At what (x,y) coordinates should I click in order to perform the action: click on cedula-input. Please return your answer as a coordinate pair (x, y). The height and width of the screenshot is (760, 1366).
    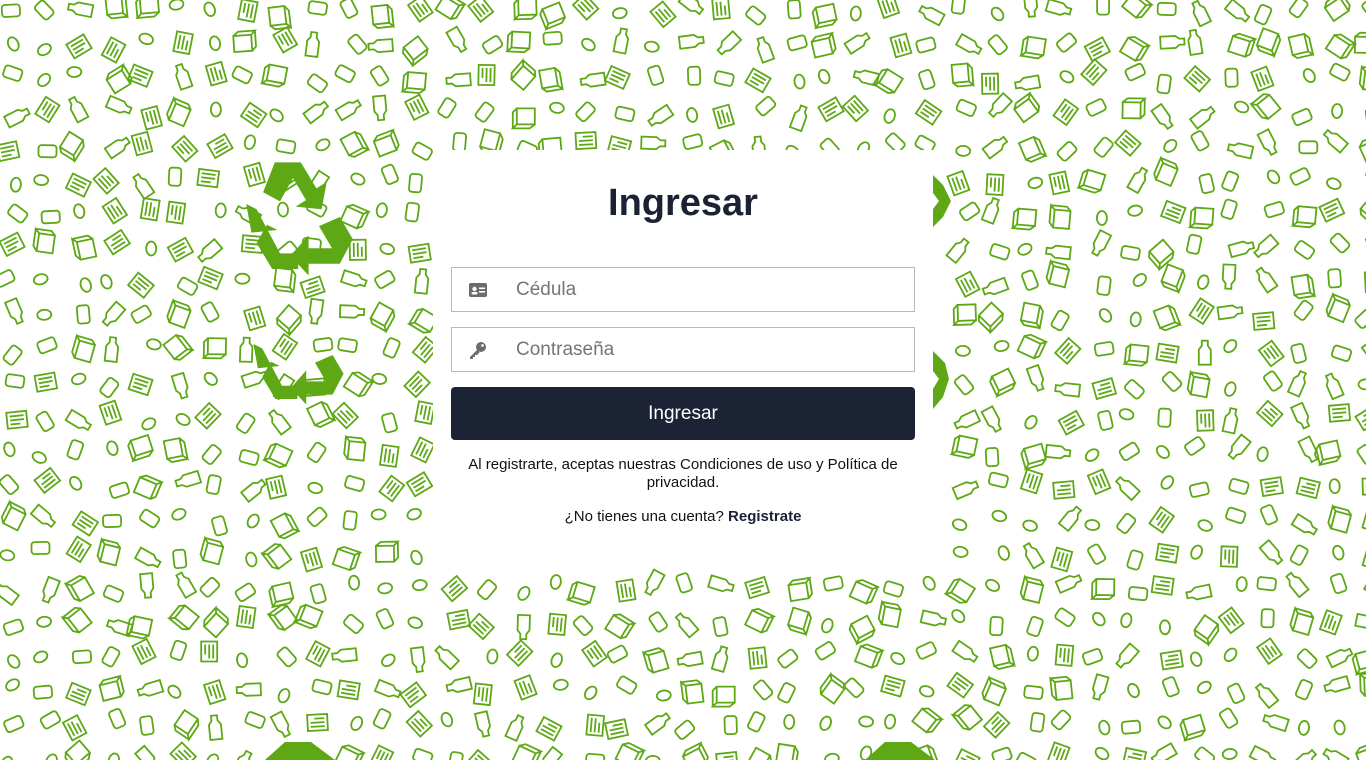
    Looking at the image, I should click on (711, 289).